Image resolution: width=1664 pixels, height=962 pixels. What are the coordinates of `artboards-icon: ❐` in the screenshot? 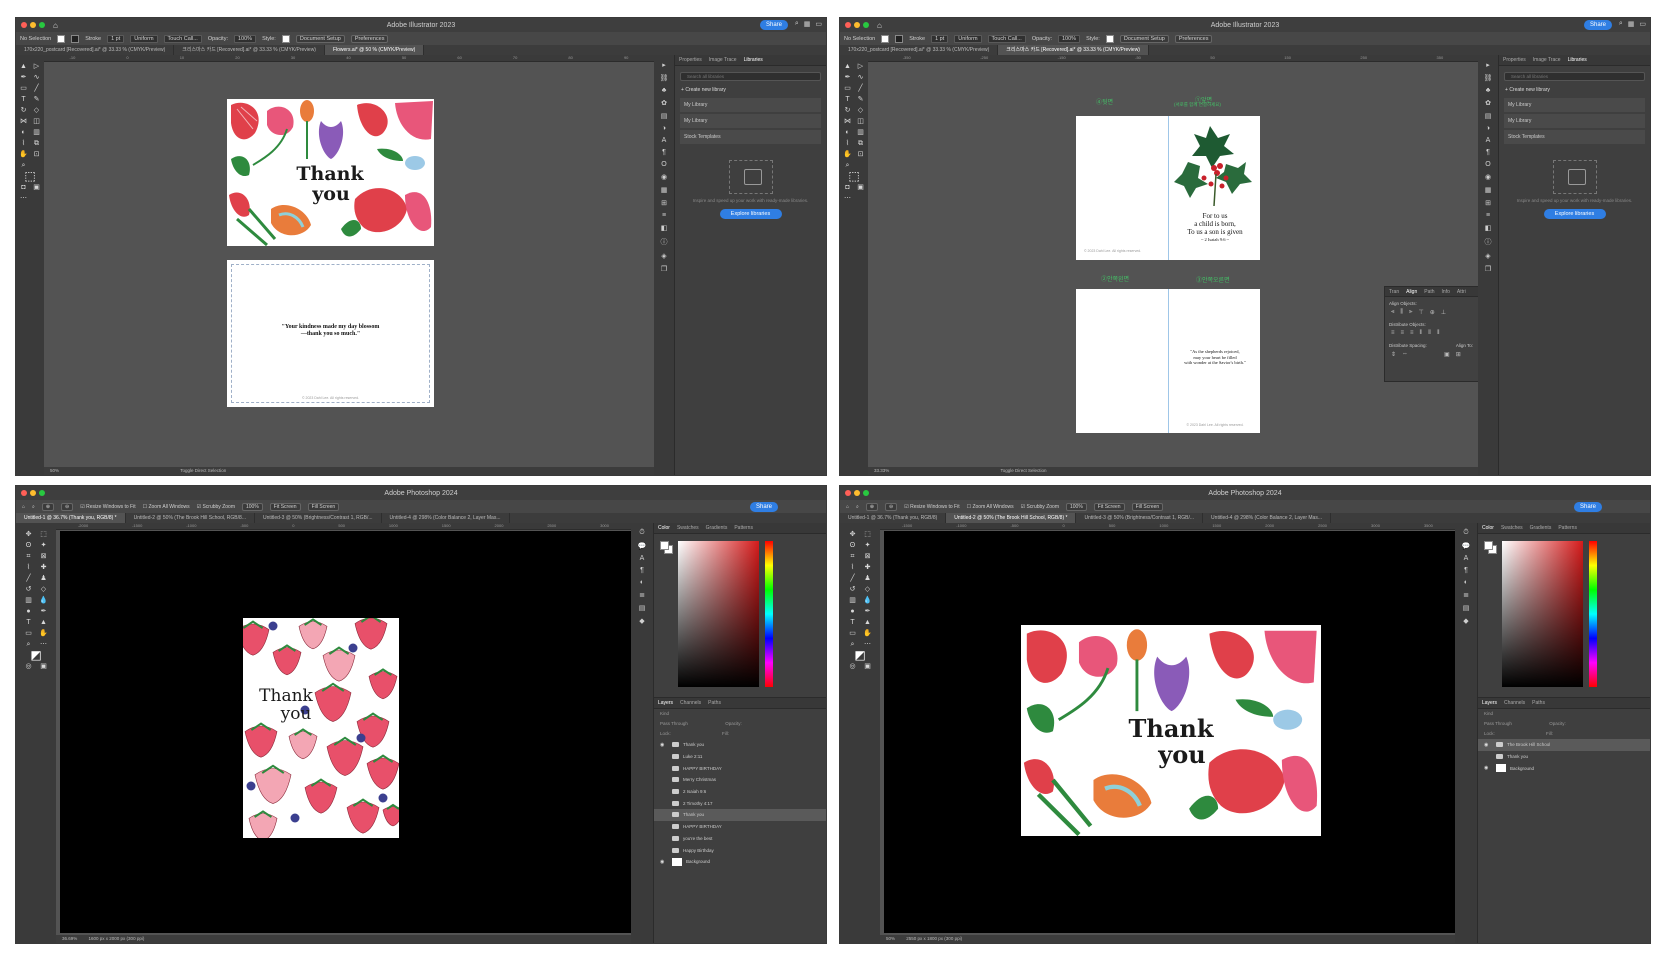 It's located at (664, 269).